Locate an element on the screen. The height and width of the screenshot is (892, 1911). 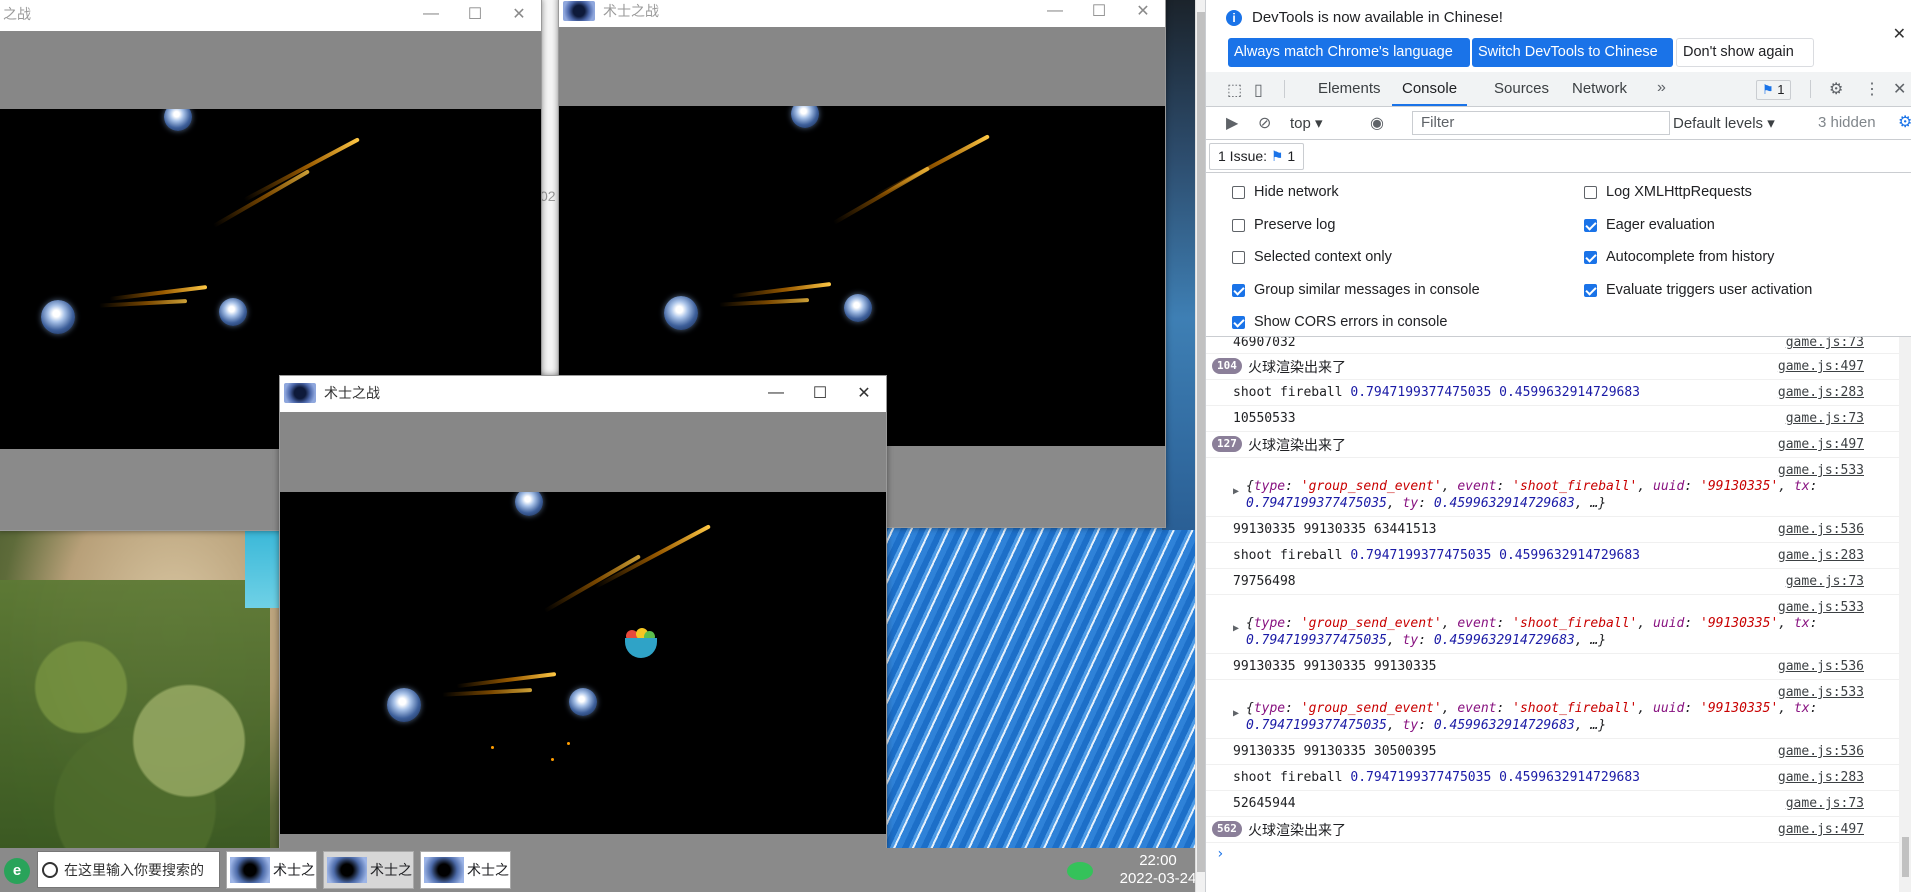
dont-show-again-button: Don't show again is located at coordinates (1745, 52).